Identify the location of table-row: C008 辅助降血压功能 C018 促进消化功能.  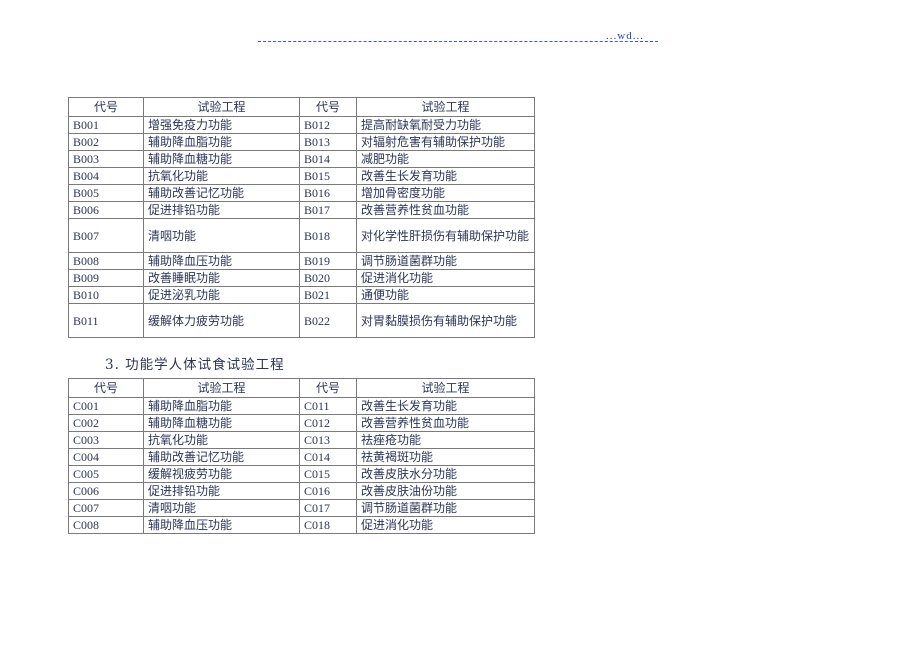
(301, 525).